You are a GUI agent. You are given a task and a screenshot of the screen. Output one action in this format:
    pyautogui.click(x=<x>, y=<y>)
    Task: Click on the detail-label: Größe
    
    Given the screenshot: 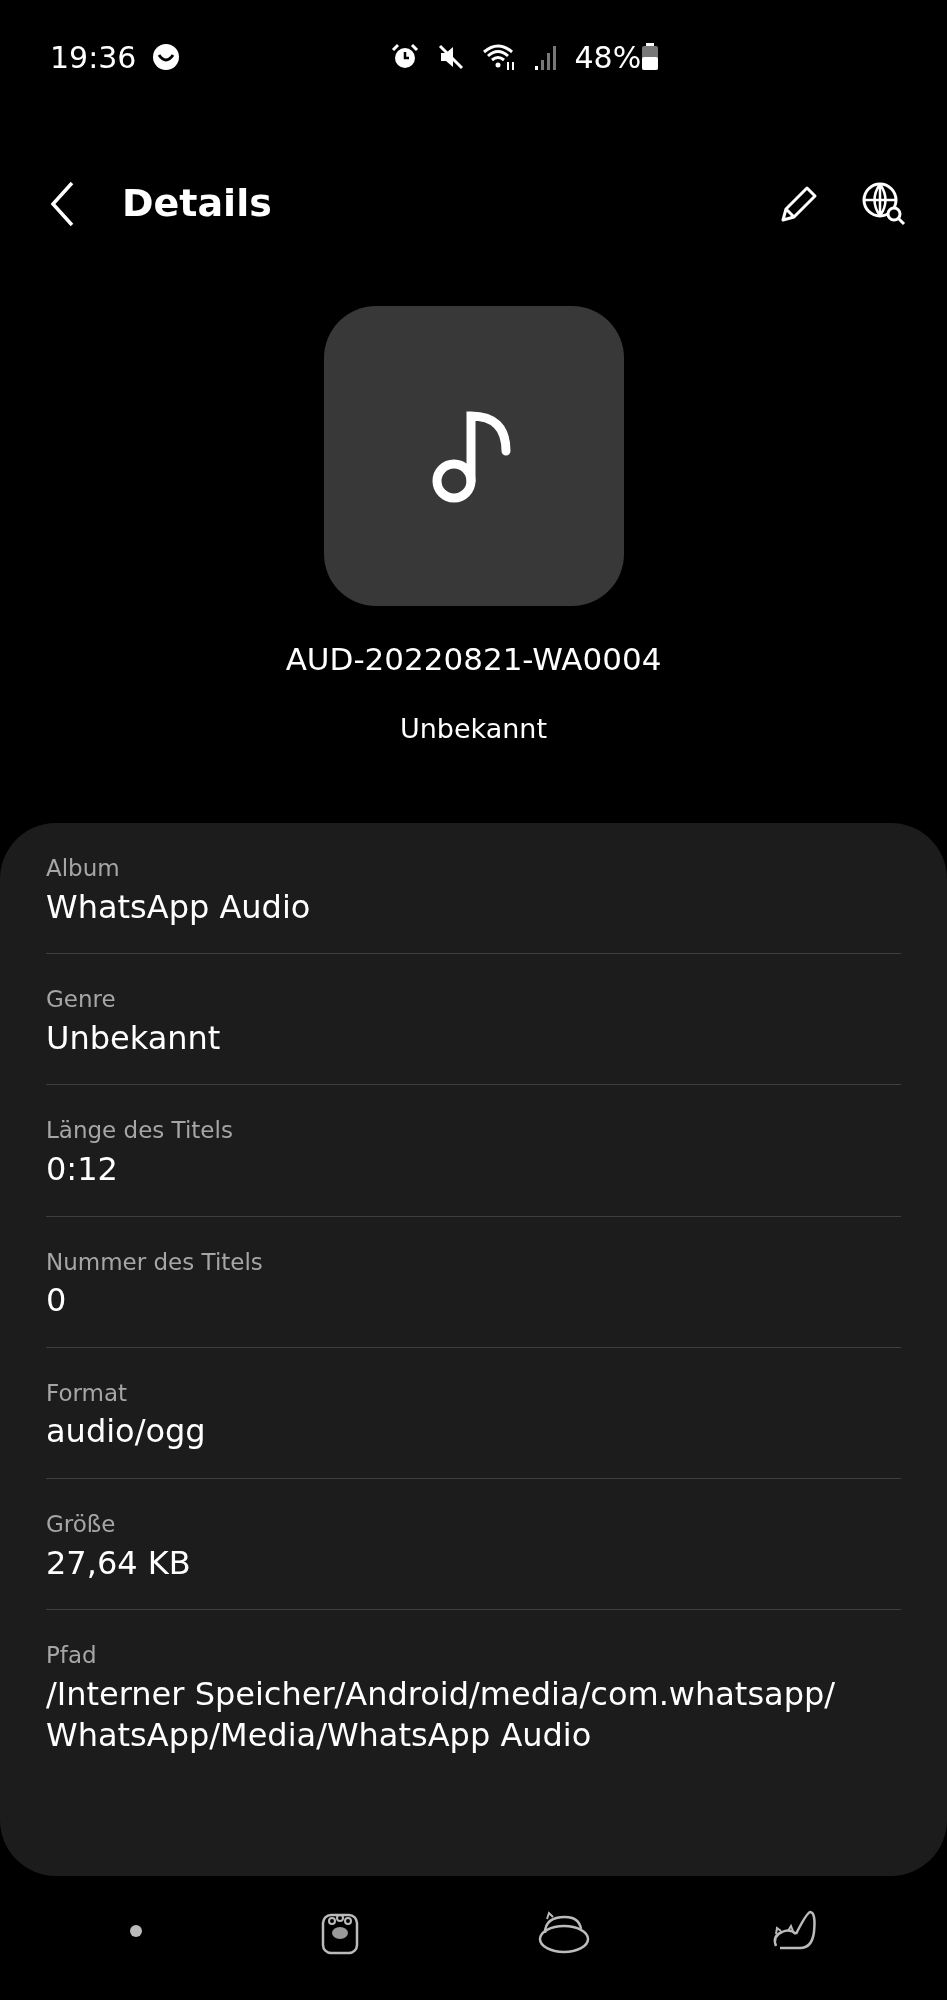 What is the action you would take?
    pyautogui.click(x=81, y=1524)
    